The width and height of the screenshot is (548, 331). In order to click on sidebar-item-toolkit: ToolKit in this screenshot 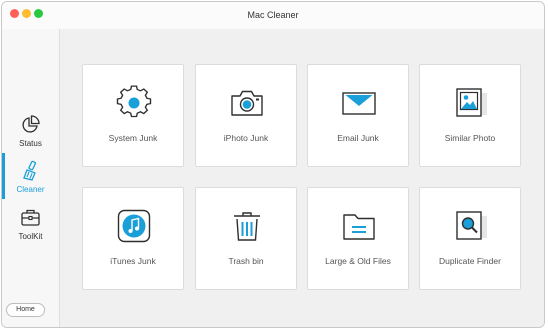, I will do `click(30, 226)`.